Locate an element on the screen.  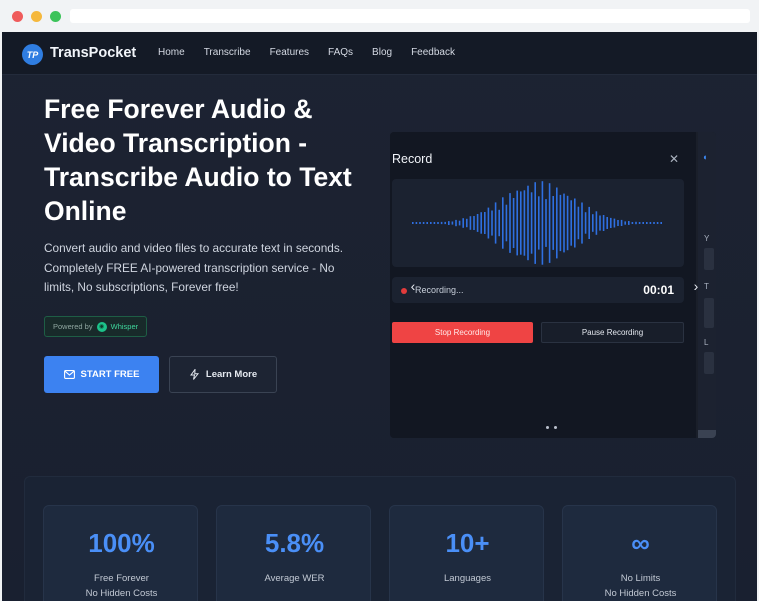
stat-label: Average WER is located at coordinates (294, 578).